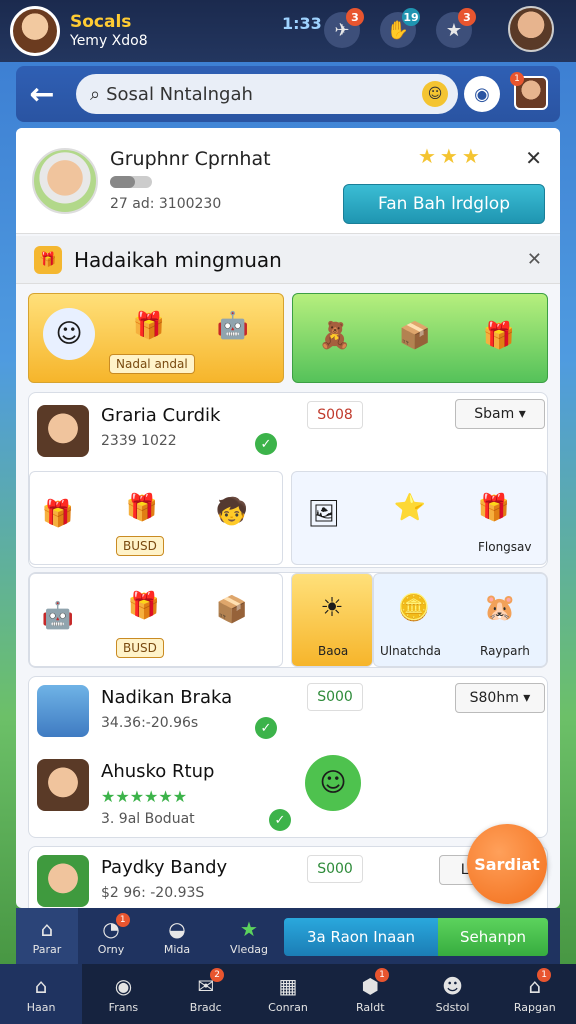  Describe the element at coordinates (217, 975) in the screenshot. I see `badge: 2` at that location.